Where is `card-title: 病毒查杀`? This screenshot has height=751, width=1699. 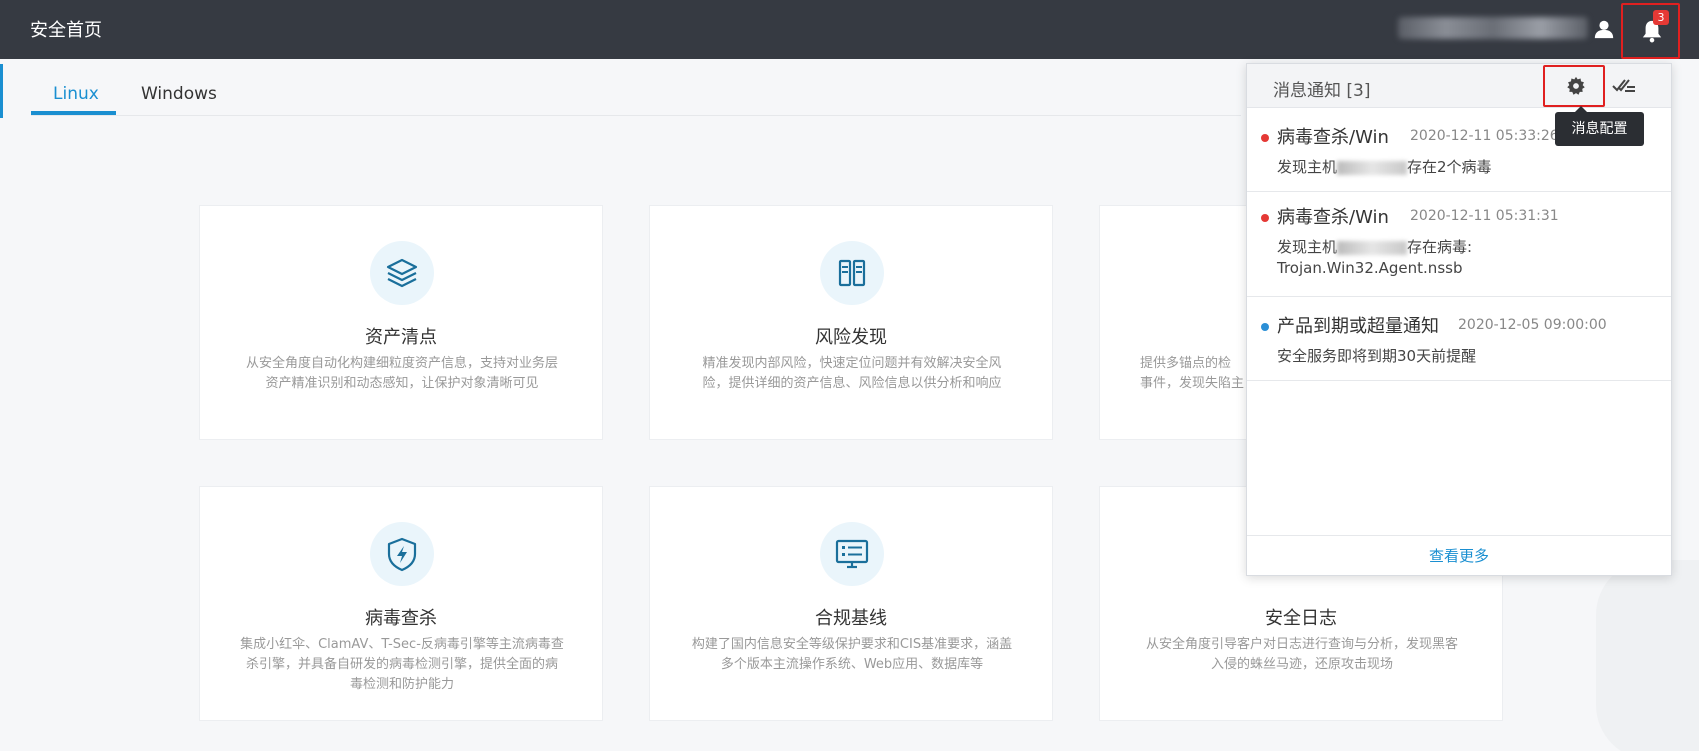
card-title: 病毒查杀 is located at coordinates (401, 618).